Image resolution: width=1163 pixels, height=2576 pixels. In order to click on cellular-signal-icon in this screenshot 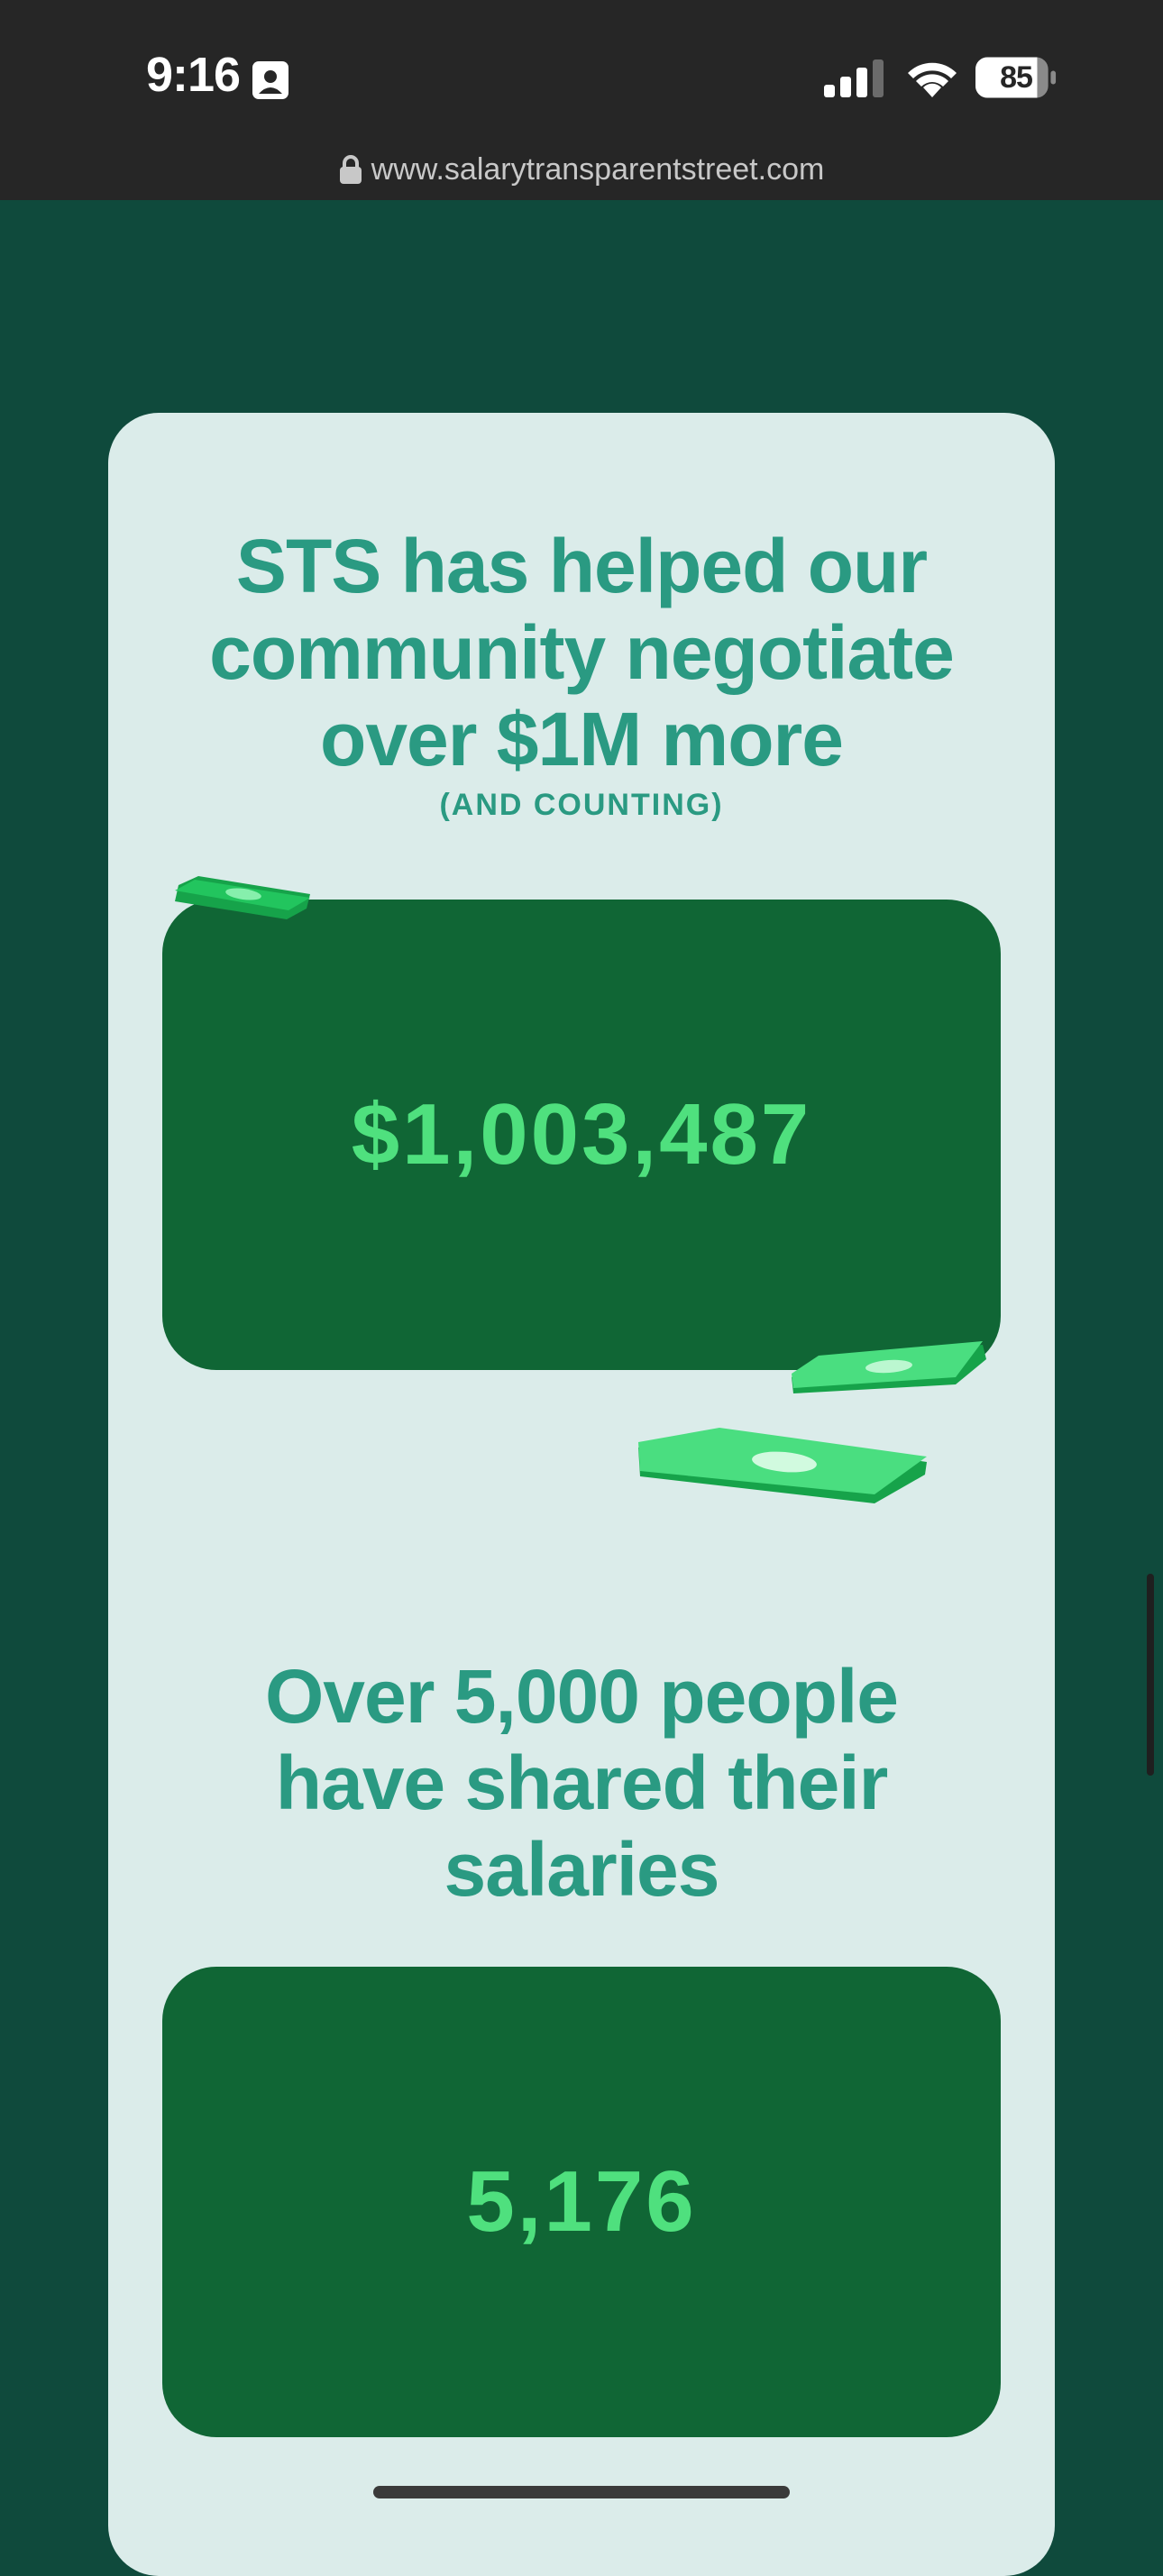, I will do `click(854, 78)`.